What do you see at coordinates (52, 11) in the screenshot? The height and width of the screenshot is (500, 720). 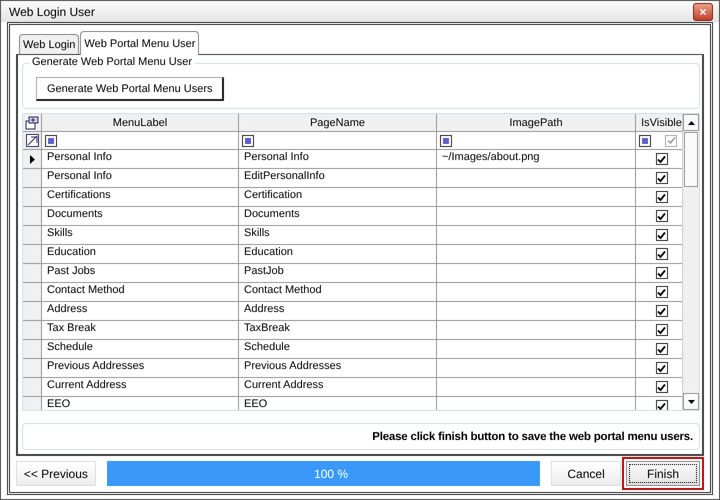 I see `window-title: Web Login User` at bounding box center [52, 11].